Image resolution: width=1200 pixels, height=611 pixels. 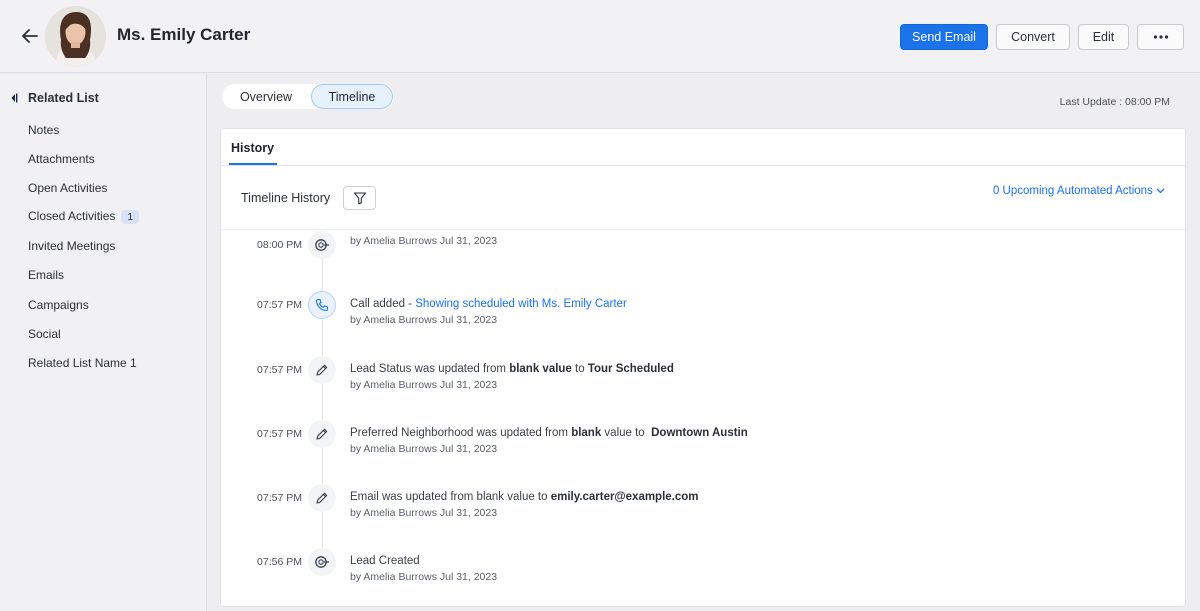 What do you see at coordinates (63, 98) in the screenshot?
I see `related-list-title: Related List` at bounding box center [63, 98].